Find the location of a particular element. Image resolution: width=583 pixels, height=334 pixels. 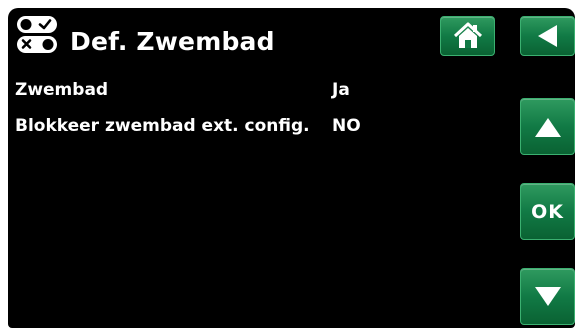

setting-value-zwembad: Ja is located at coordinates (341, 90).